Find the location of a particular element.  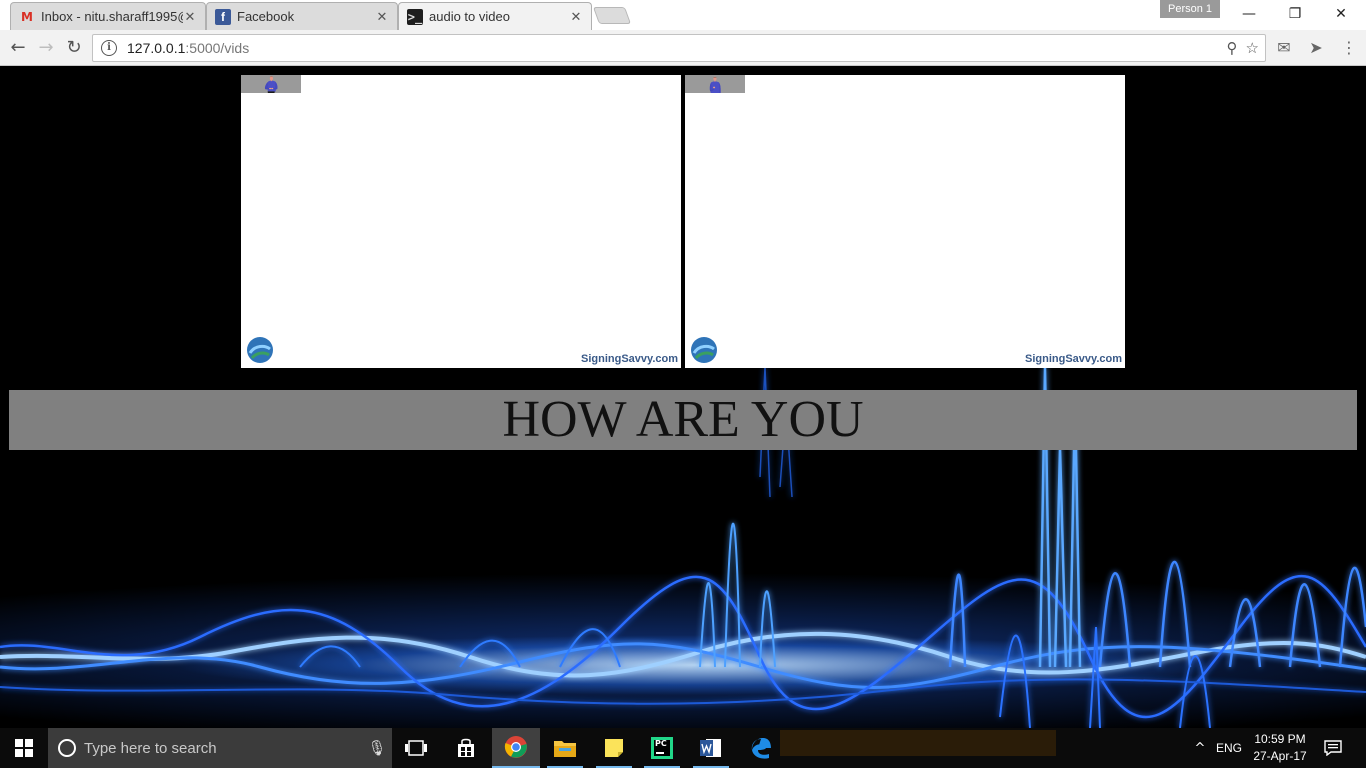

taskbar-highlight-strip is located at coordinates (918, 743).